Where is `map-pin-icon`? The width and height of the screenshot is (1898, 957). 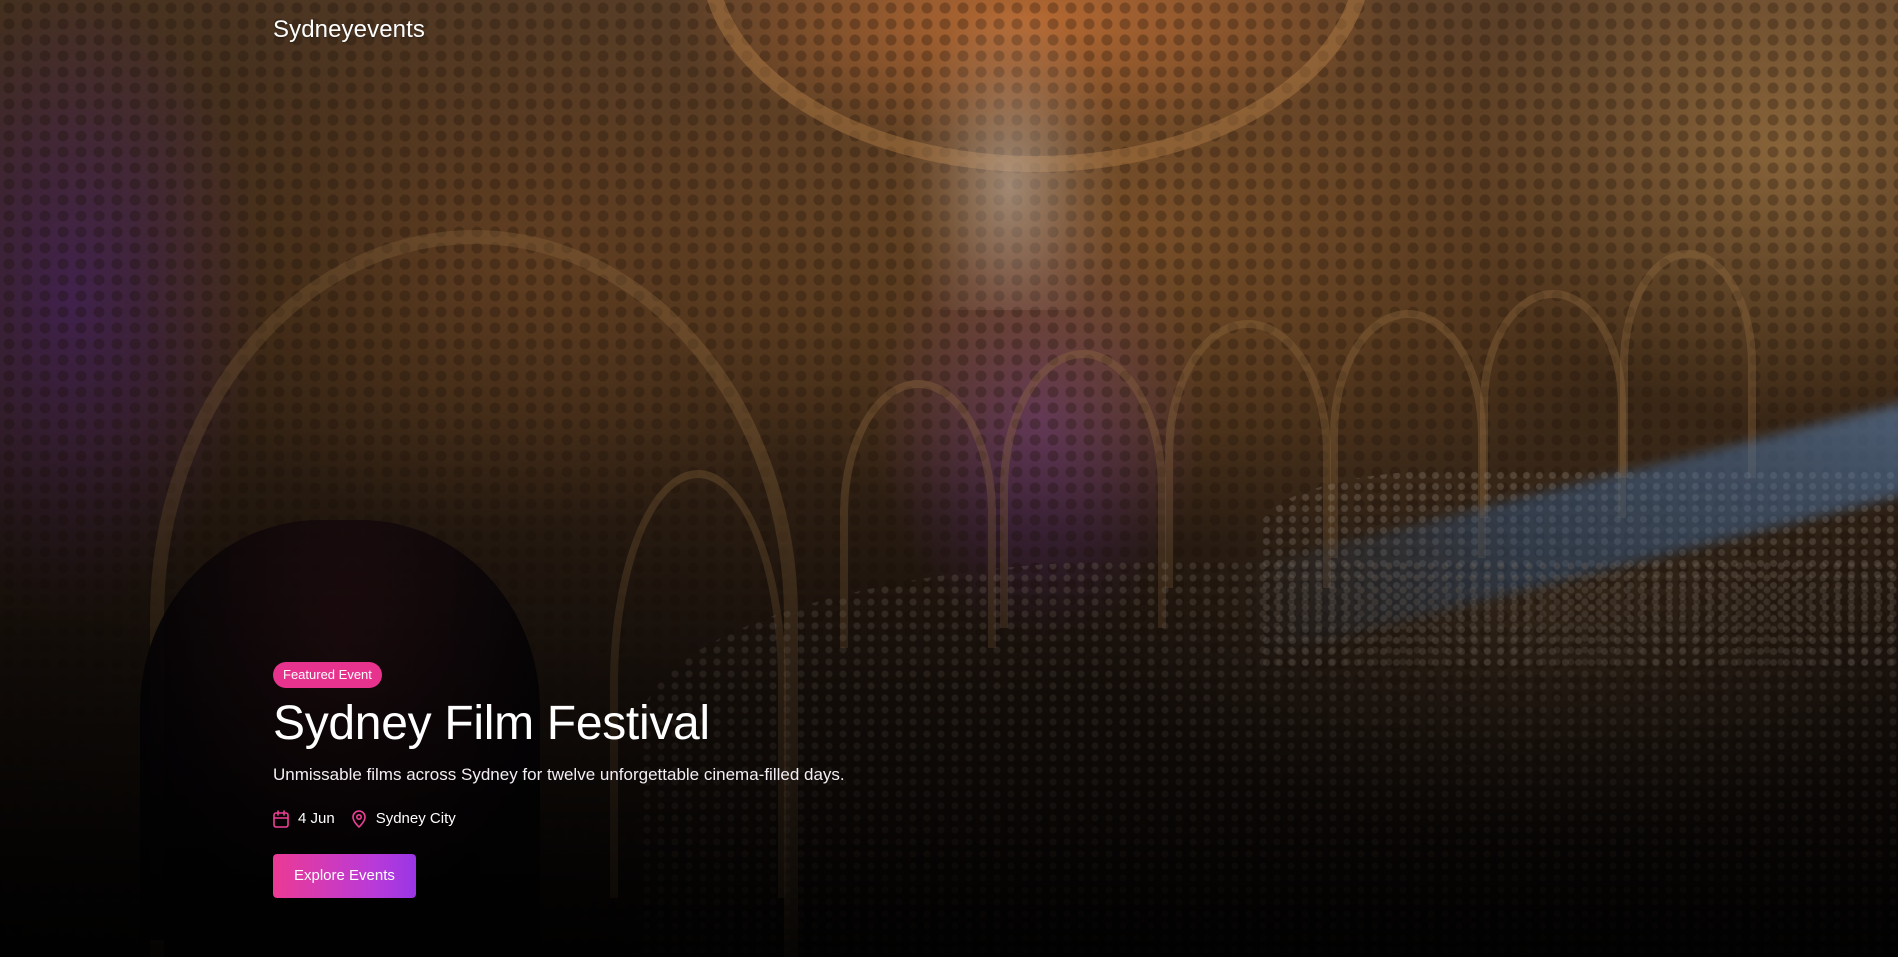
map-pin-icon is located at coordinates (358, 819).